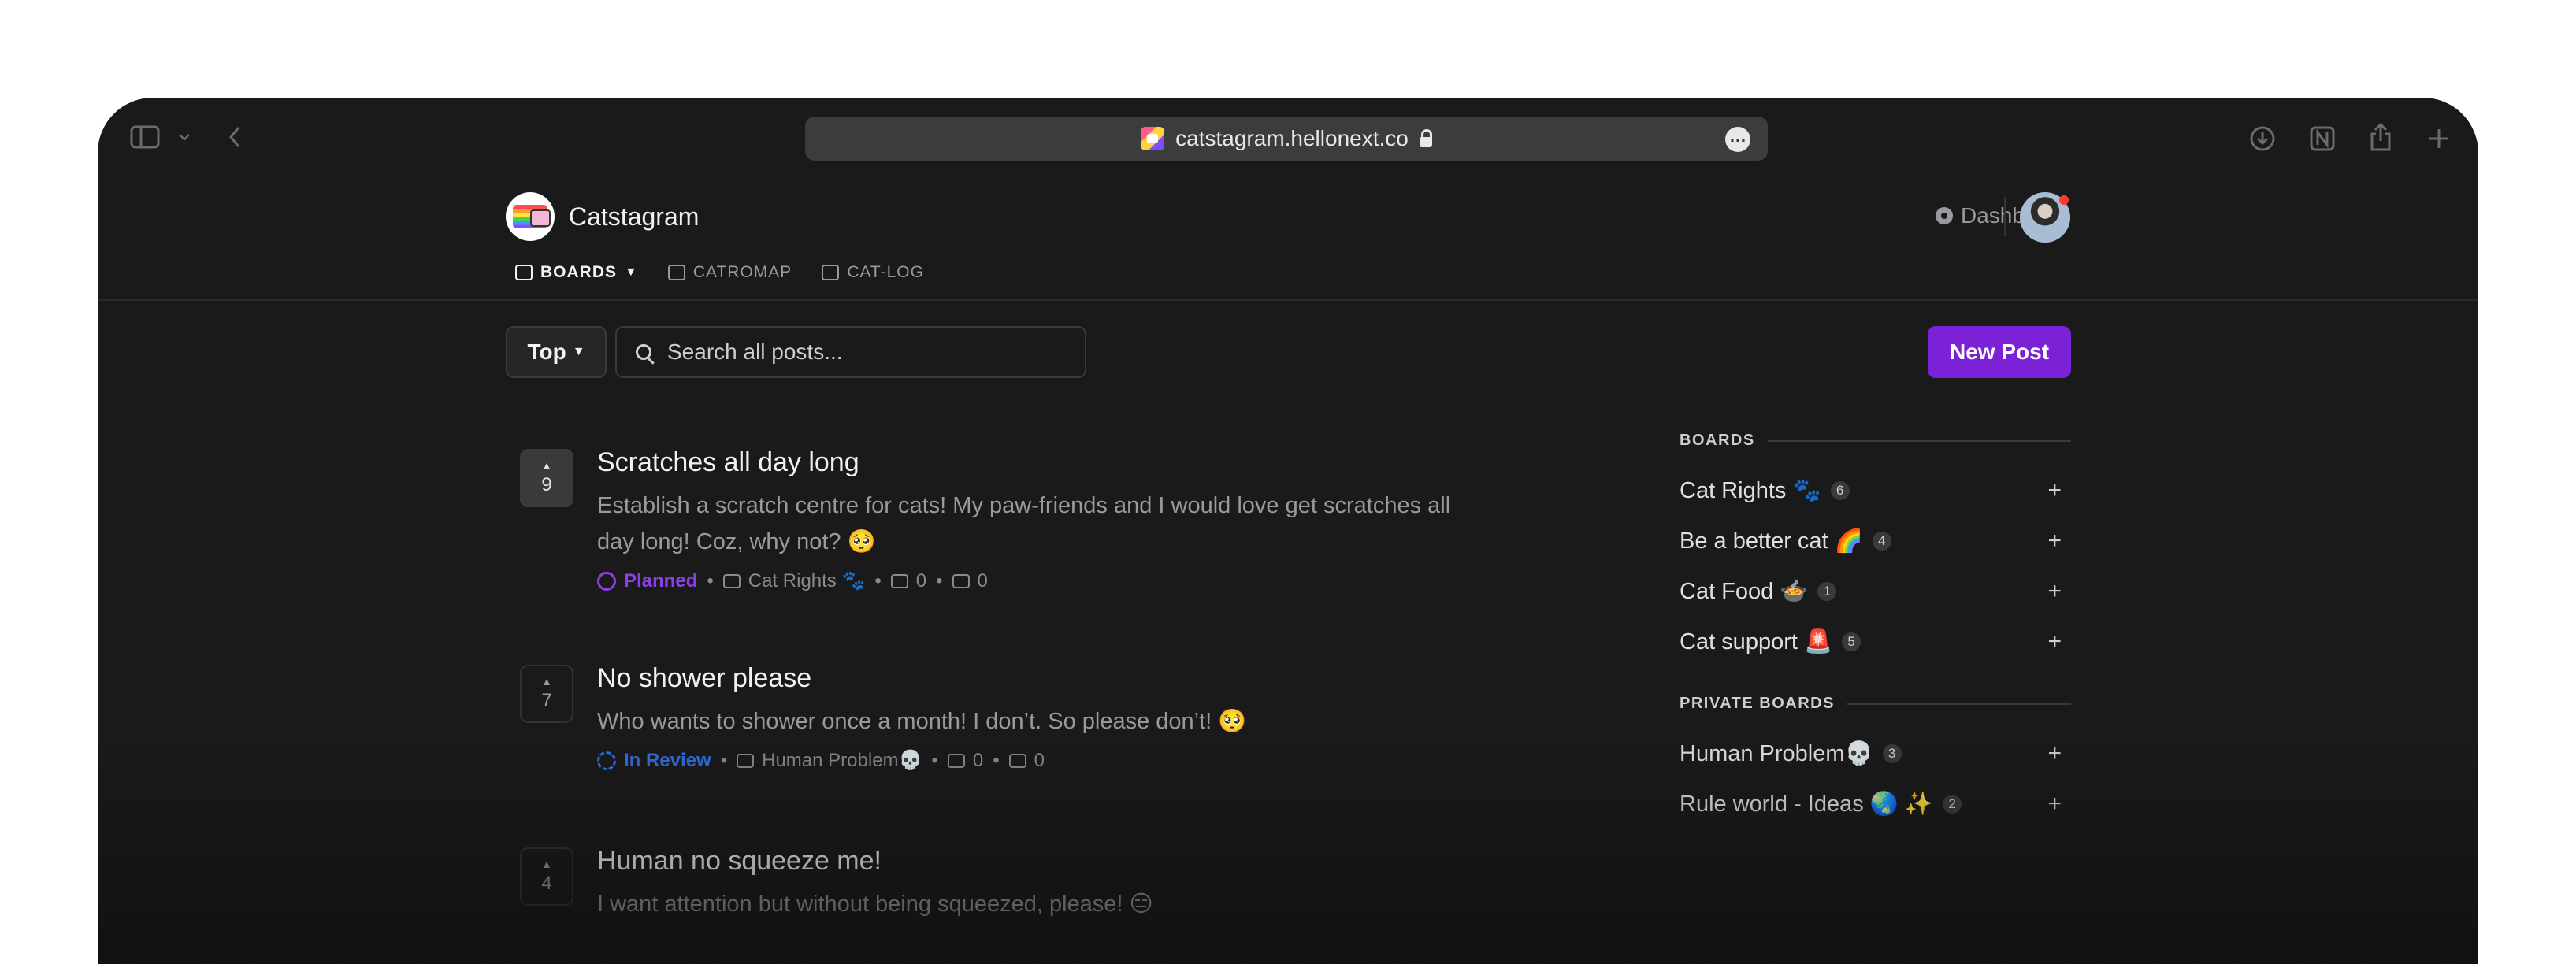 The image size is (2576, 964). I want to click on sidebar-board-item: Cat Rights 🐾 6 +, so click(1875, 490).